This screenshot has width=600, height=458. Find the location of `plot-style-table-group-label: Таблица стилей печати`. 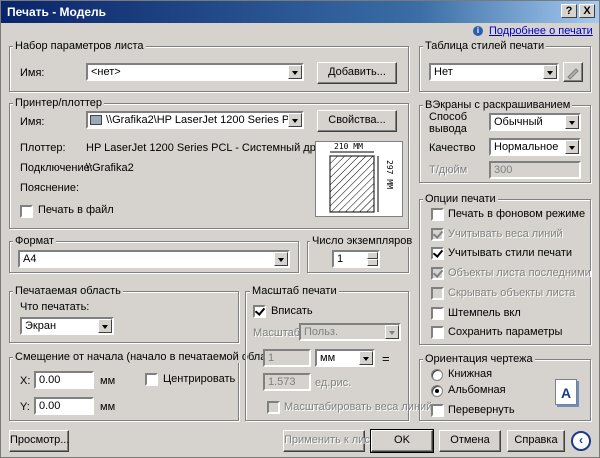

plot-style-table-group-label: Таблица стилей печати is located at coordinates (485, 46).